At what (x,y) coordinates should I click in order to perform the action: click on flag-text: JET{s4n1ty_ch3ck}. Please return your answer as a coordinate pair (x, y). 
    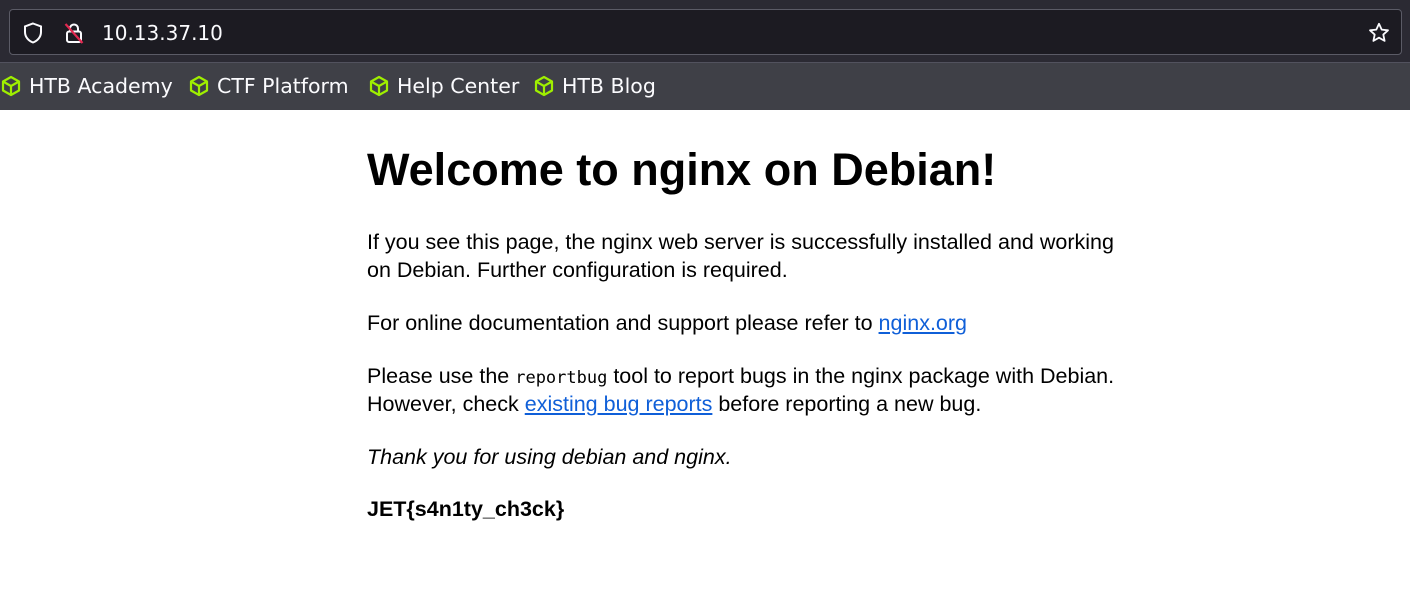
    Looking at the image, I should click on (466, 509).